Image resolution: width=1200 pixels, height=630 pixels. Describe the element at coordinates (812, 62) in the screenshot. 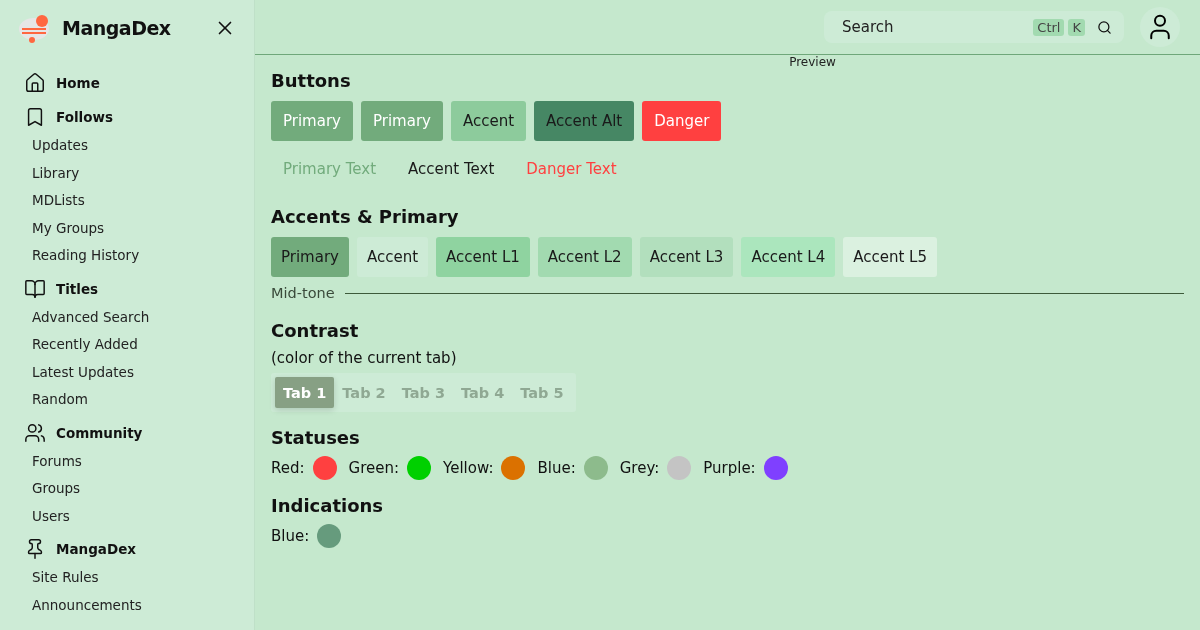

I see `preview-title: Preview` at that location.